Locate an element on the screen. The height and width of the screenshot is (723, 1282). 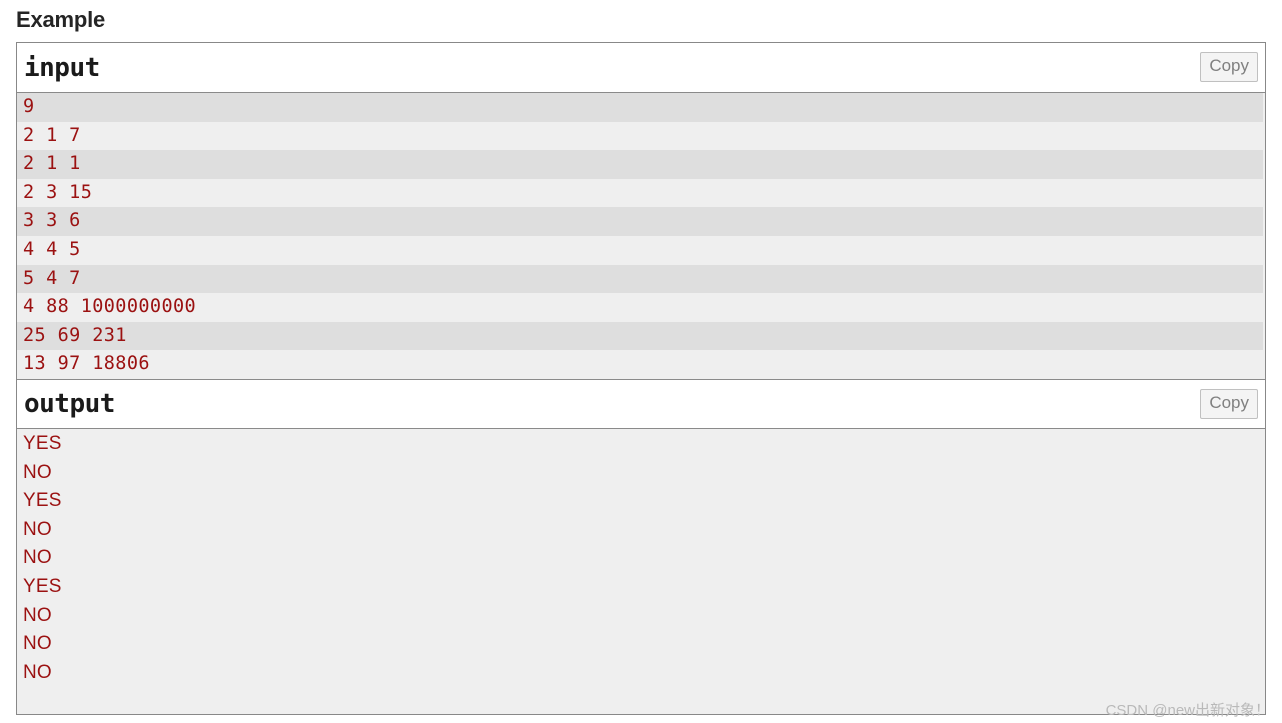
input-header: input Copy is located at coordinates (641, 68).